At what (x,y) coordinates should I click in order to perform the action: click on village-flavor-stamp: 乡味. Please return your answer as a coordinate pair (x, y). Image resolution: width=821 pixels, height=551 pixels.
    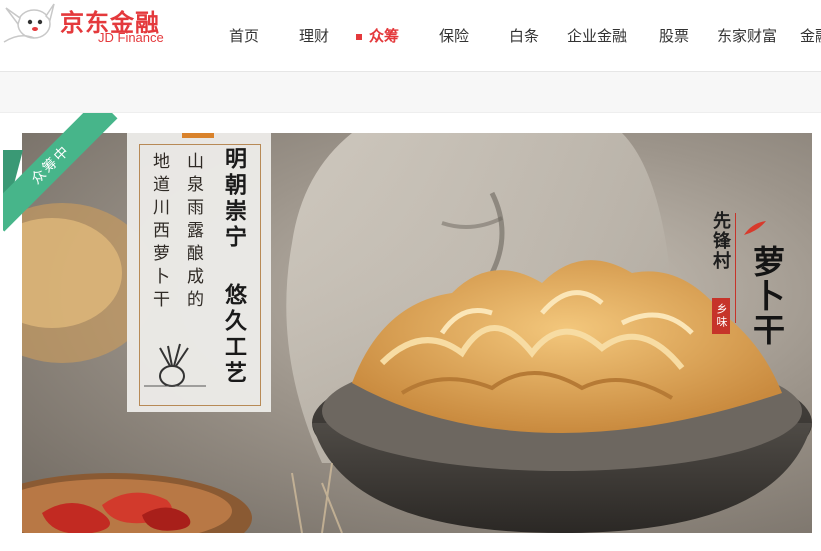
    Looking at the image, I should click on (721, 316).